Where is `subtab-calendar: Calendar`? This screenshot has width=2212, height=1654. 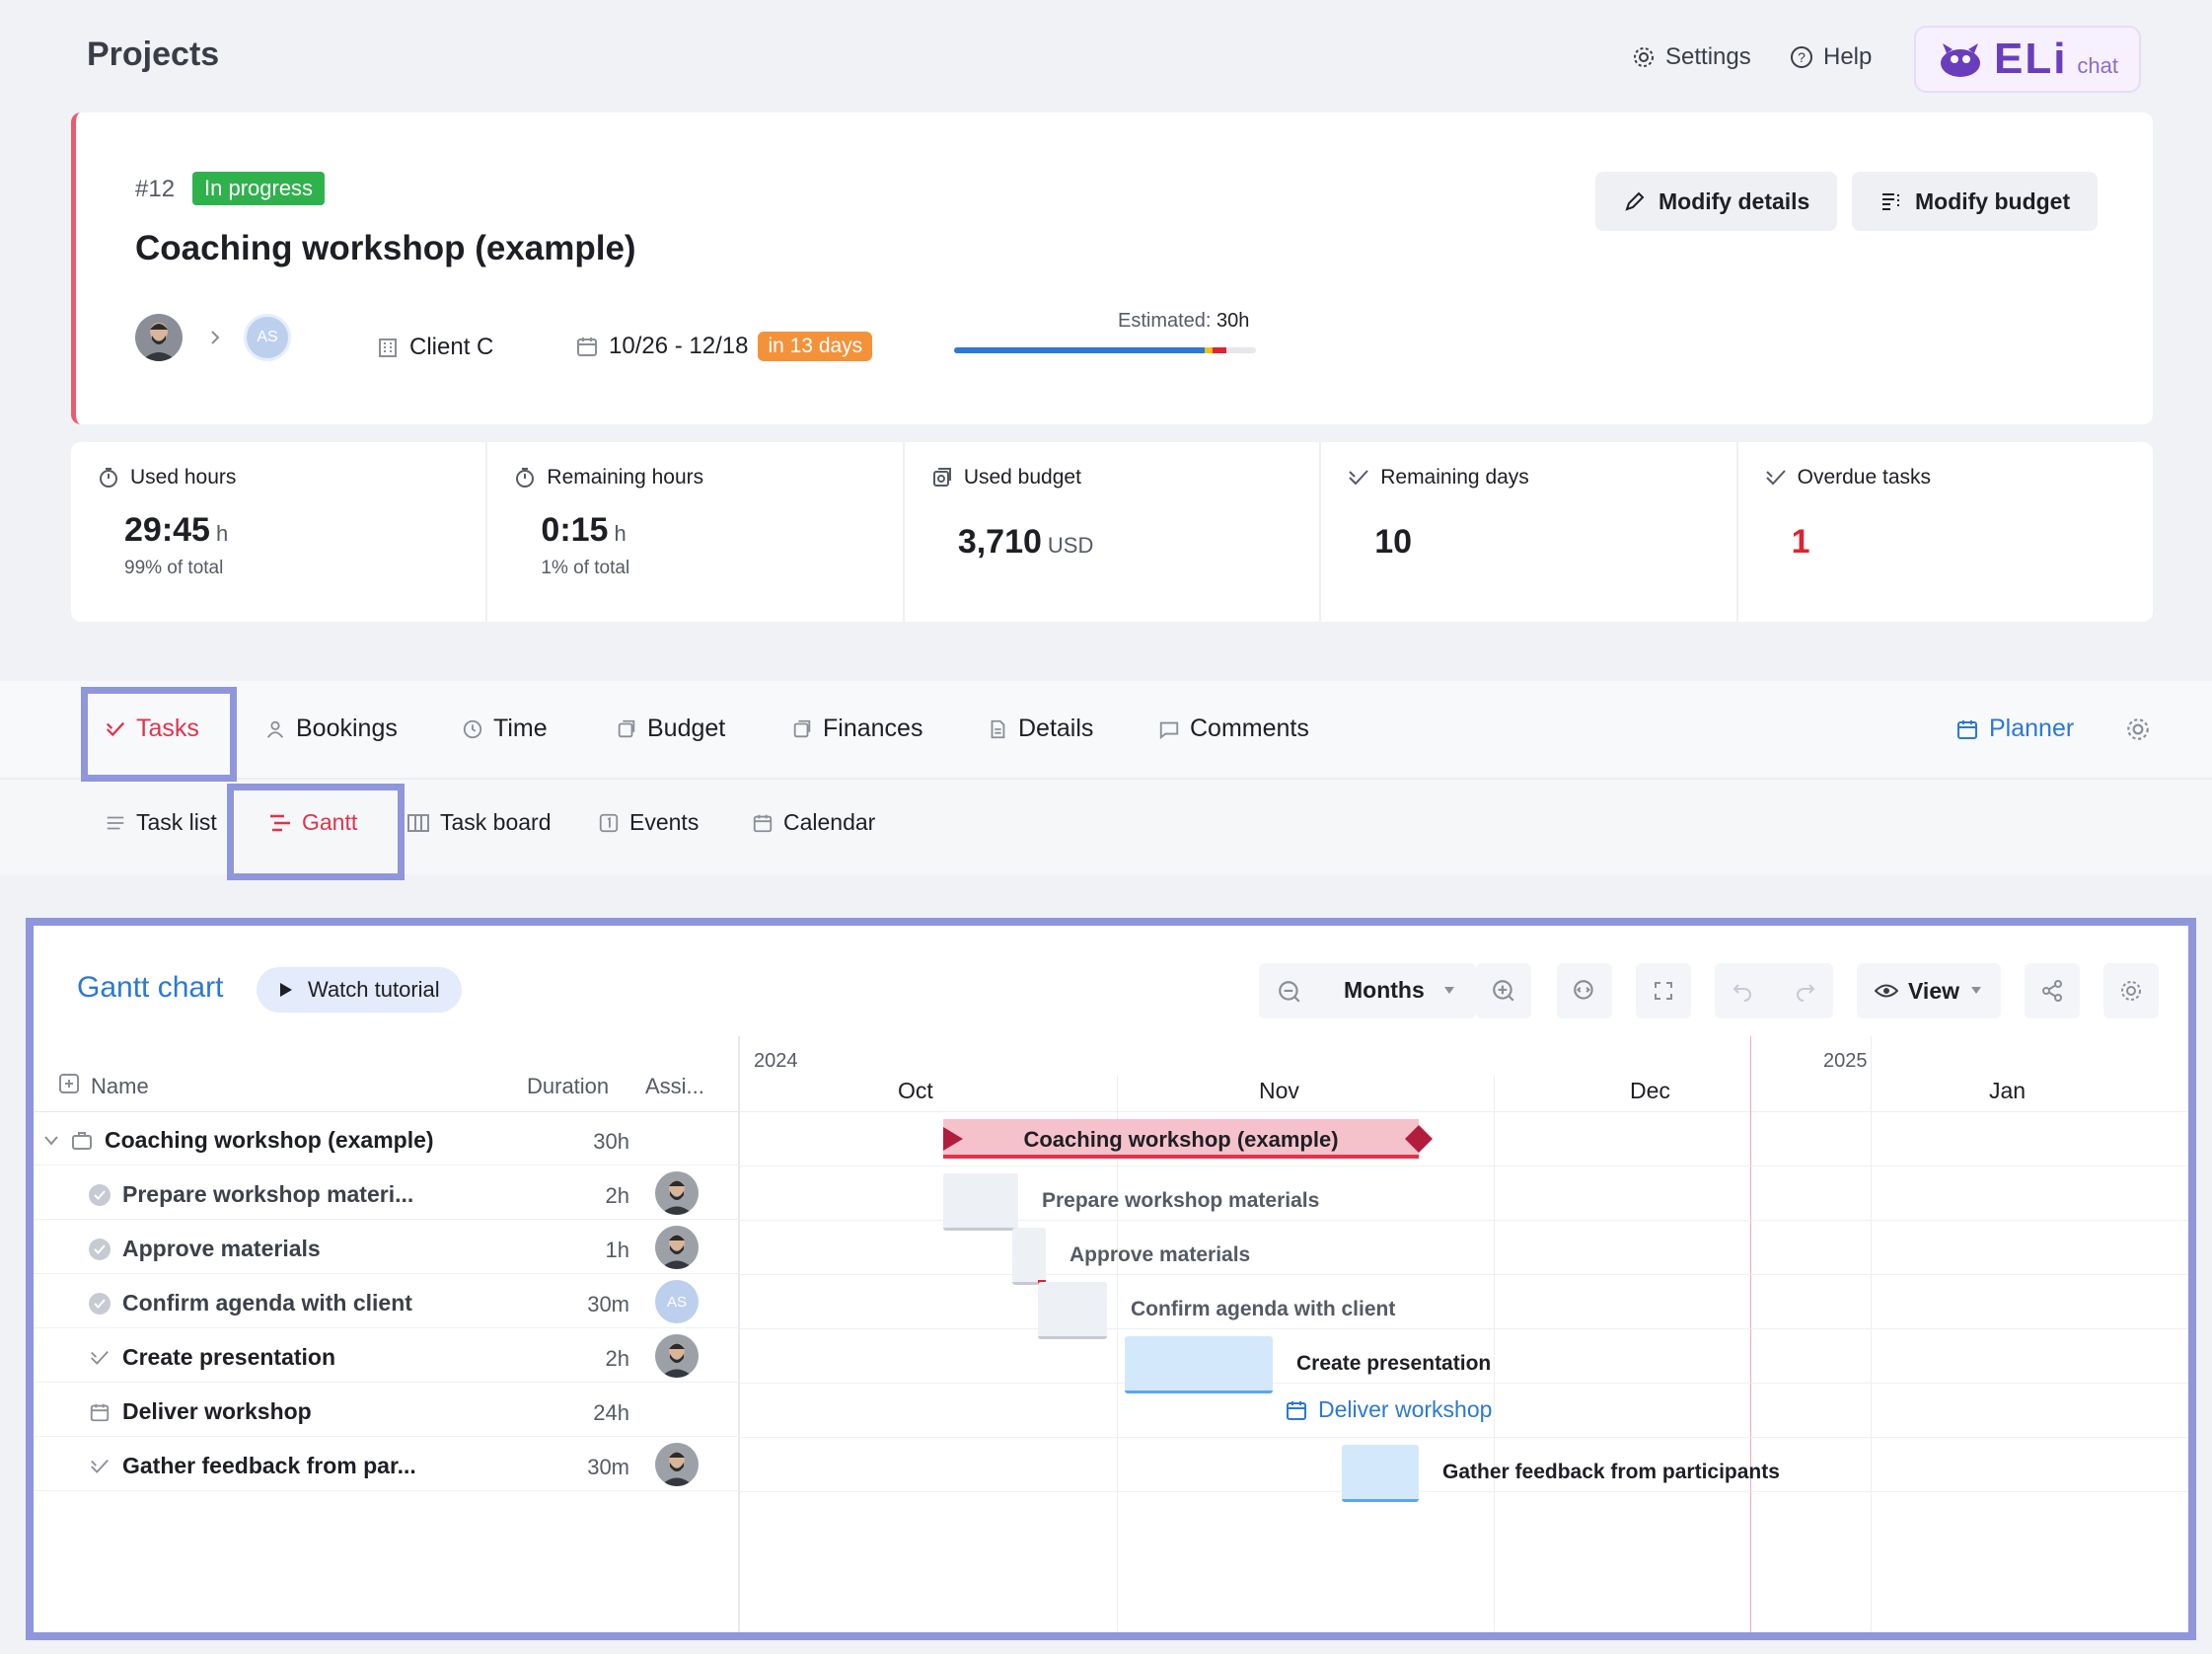 subtab-calendar: Calendar is located at coordinates (813, 823).